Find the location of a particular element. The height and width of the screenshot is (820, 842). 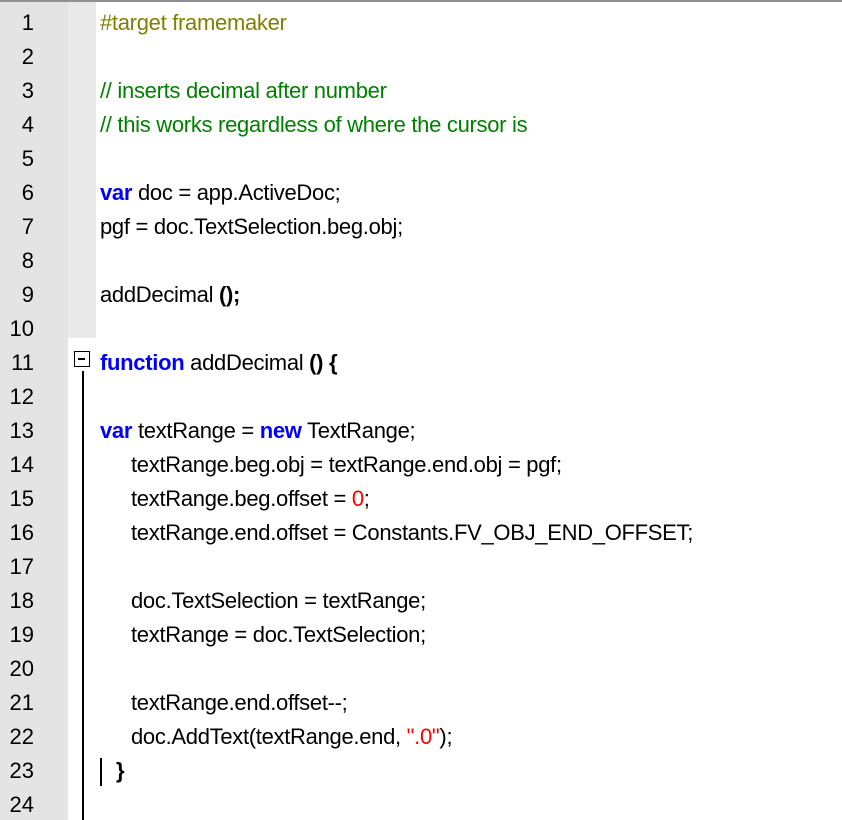

string-literal: ".0" is located at coordinates (423, 736).